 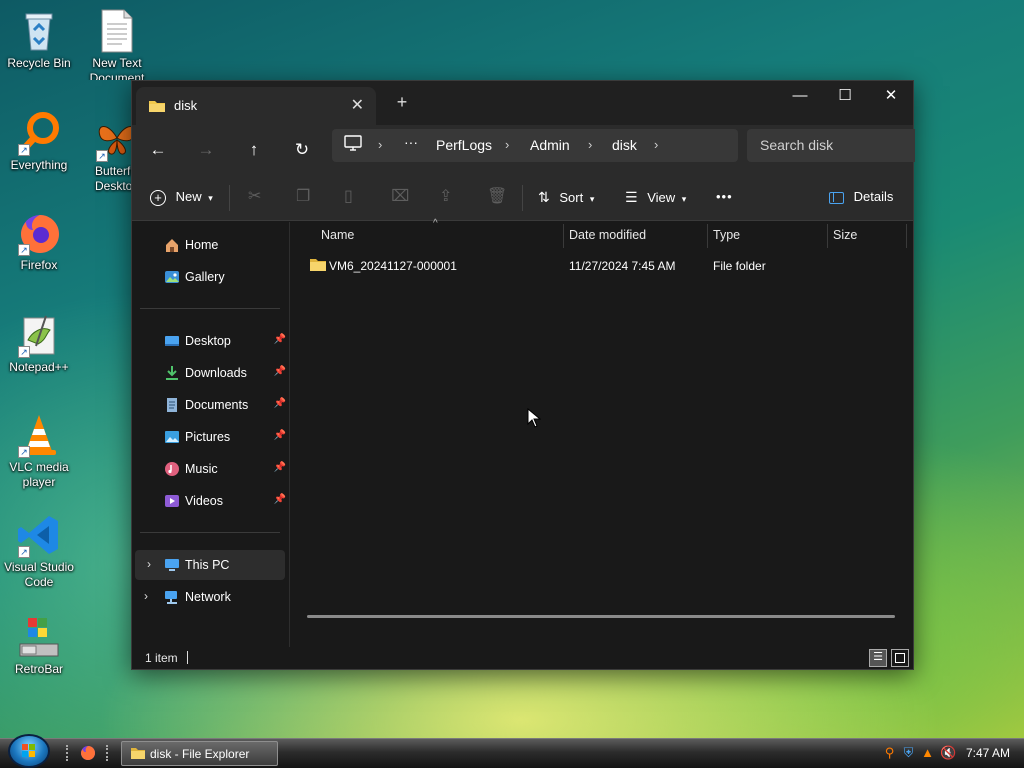 I want to click on download-arrow-icon, so click(x=172, y=373).